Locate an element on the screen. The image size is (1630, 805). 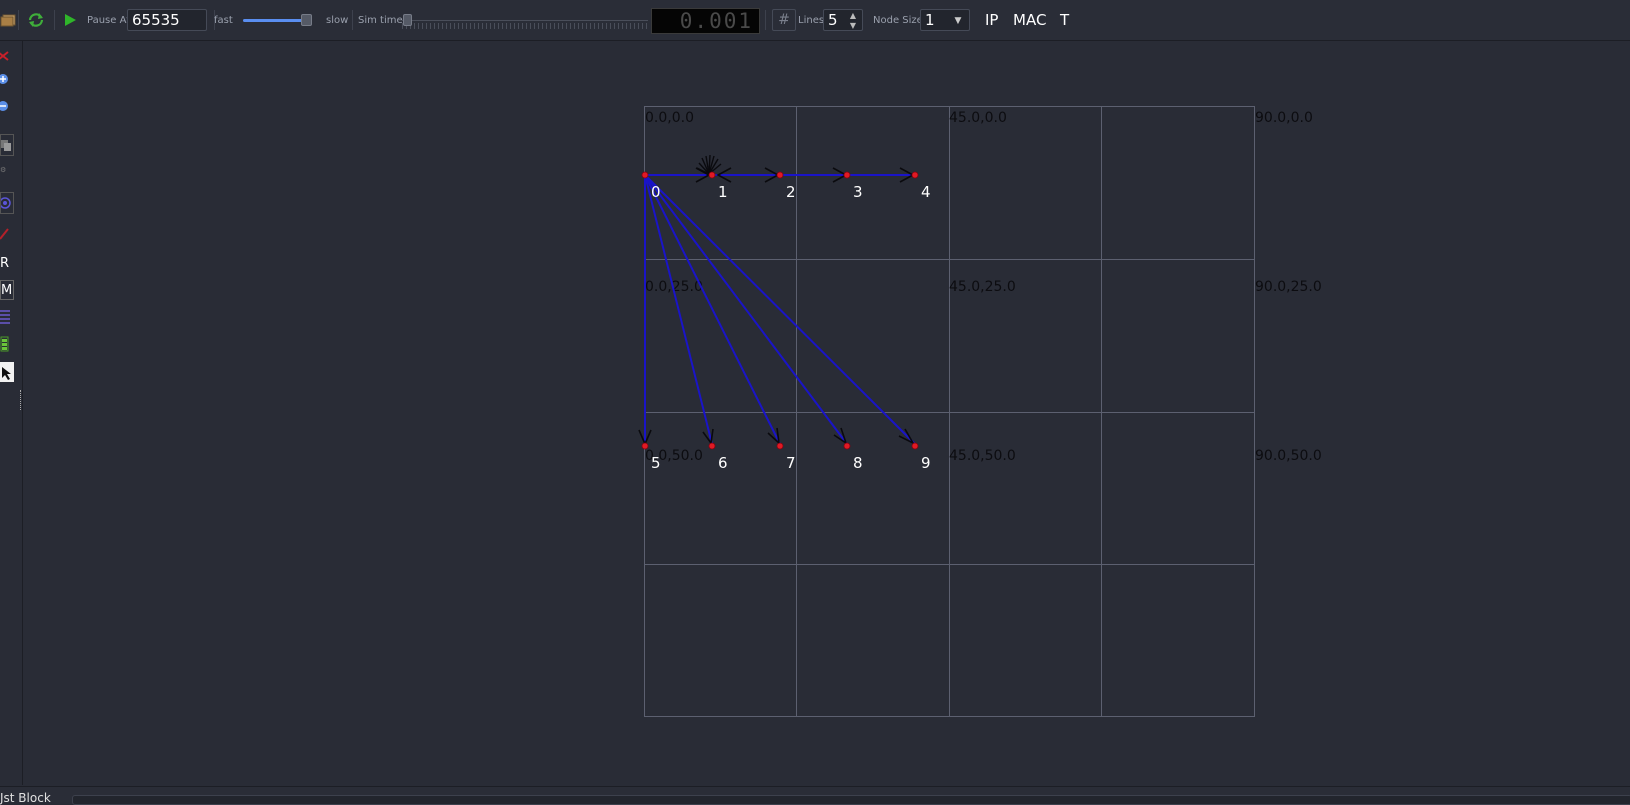
coord-label: 0.0,0.0 is located at coordinates (669, 118).